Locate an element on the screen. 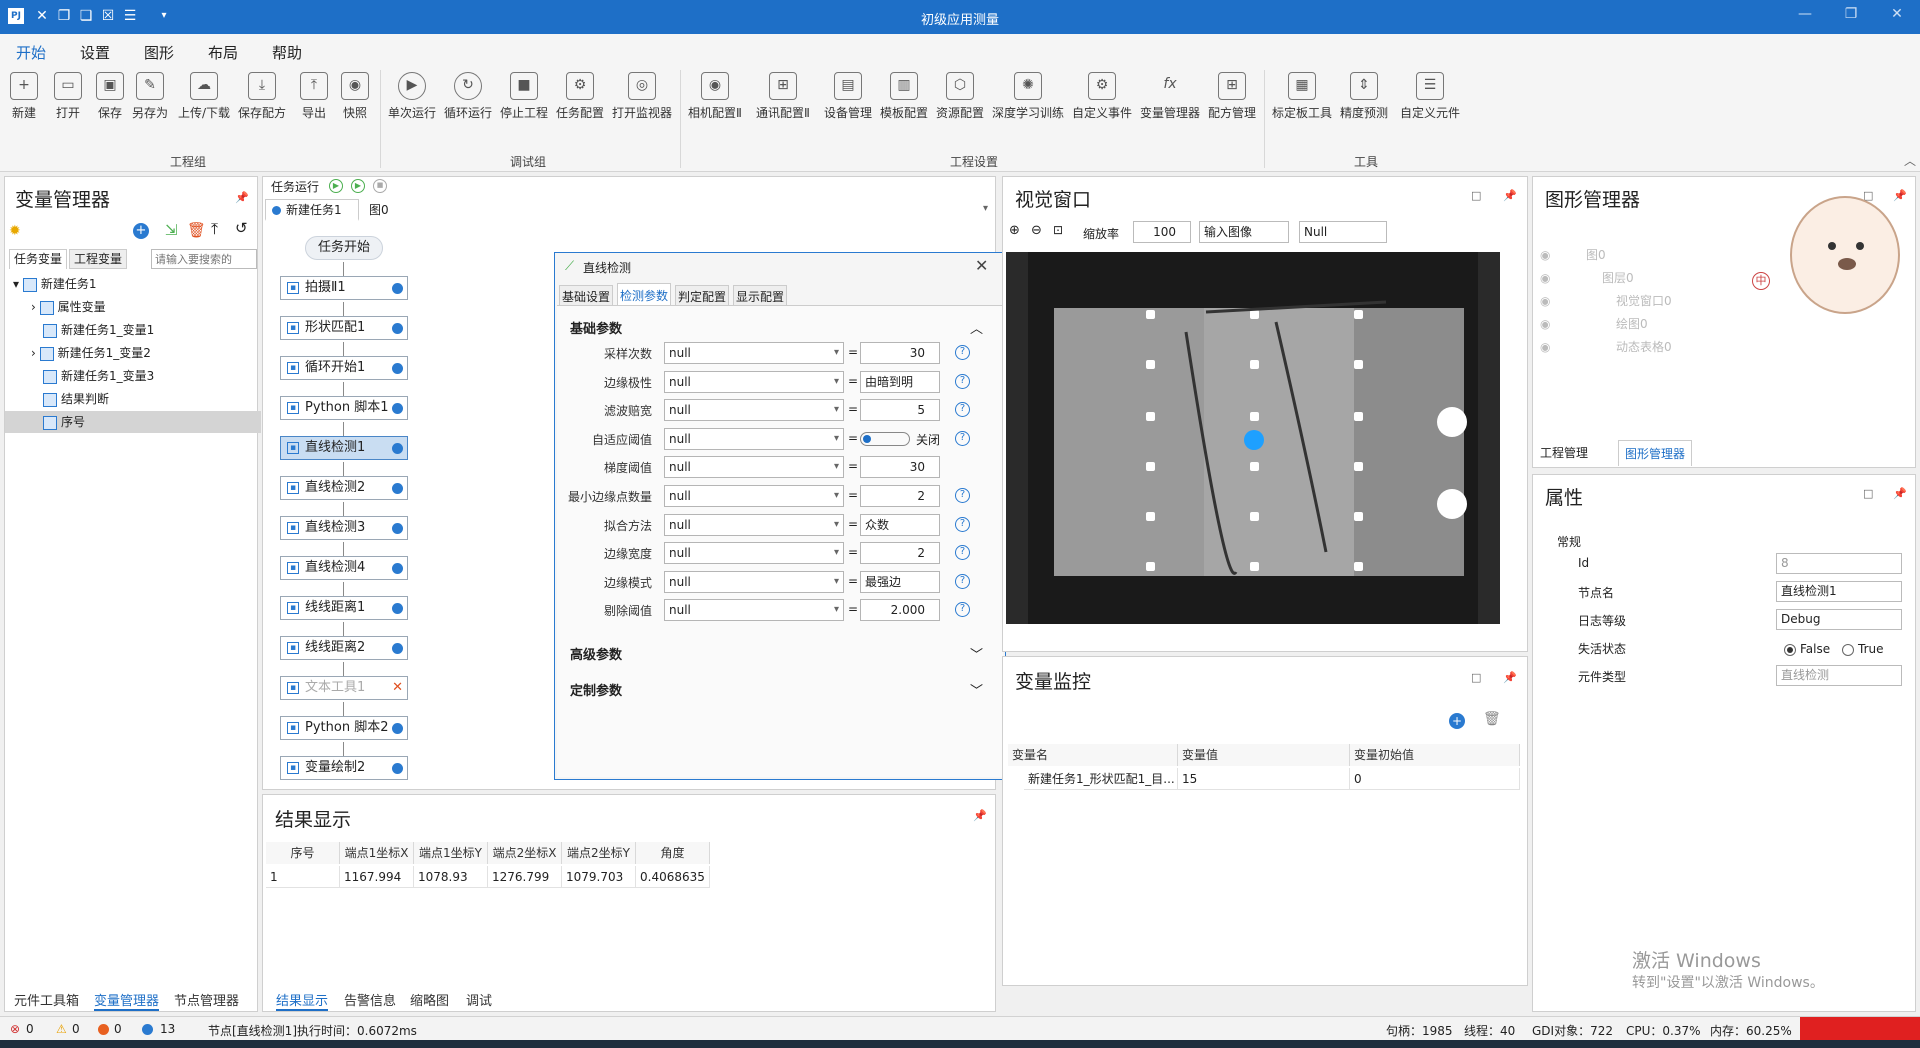  tree-item-result: 结果判断 is located at coordinates (133, 399).